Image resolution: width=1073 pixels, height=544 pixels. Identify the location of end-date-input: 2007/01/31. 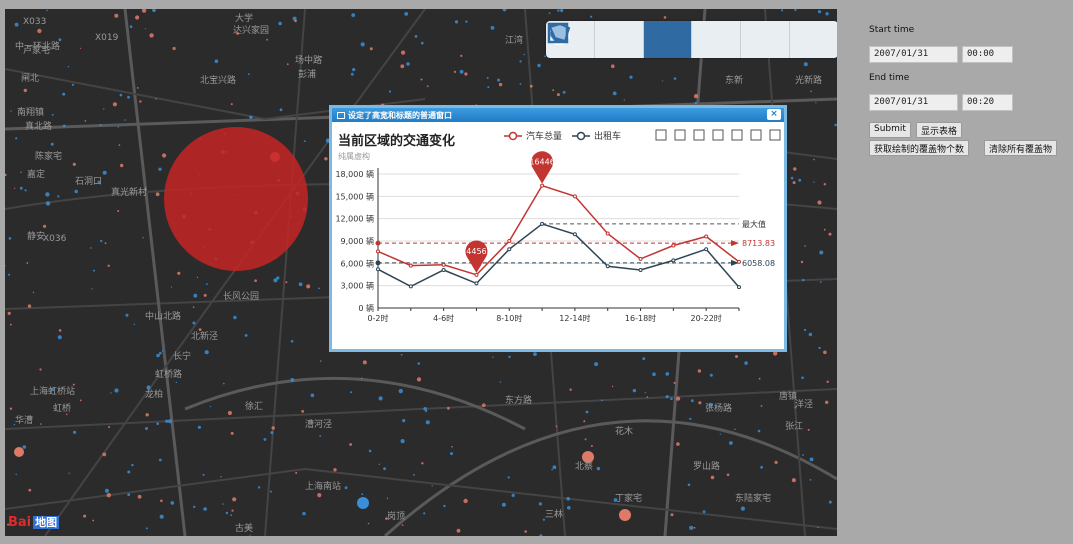
(913, 102).